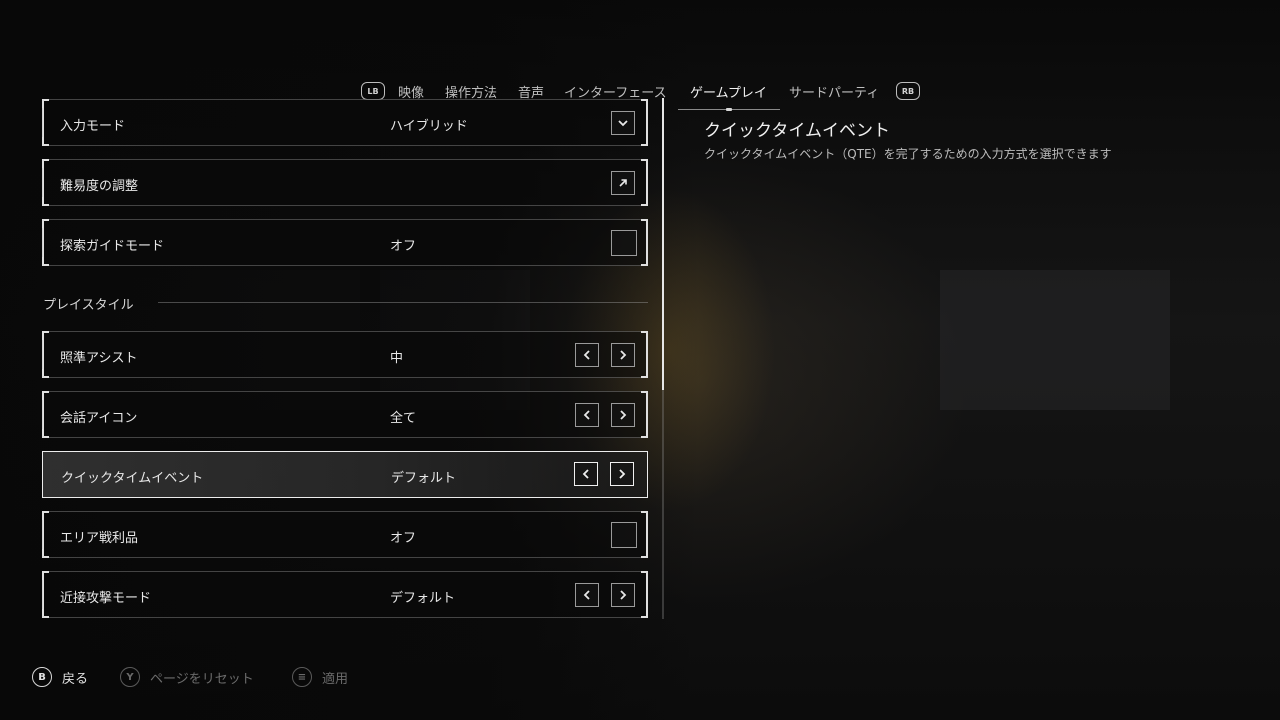 The height and width of the screenshot is (720, 1280). I want to click on tab-gameplay: ゲームプレイ, so click(728, 91).